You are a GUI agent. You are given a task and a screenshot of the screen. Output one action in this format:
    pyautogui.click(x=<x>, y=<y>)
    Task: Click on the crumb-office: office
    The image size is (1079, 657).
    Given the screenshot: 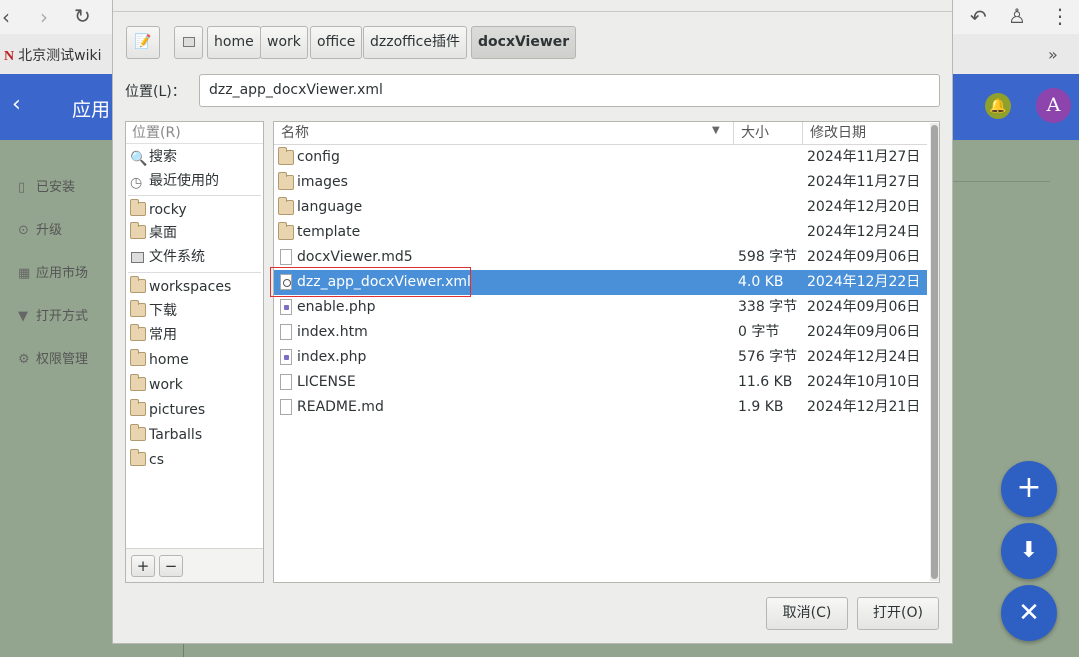 What is the action you would take?
    pyautogui.click(x=336, y=42)
    